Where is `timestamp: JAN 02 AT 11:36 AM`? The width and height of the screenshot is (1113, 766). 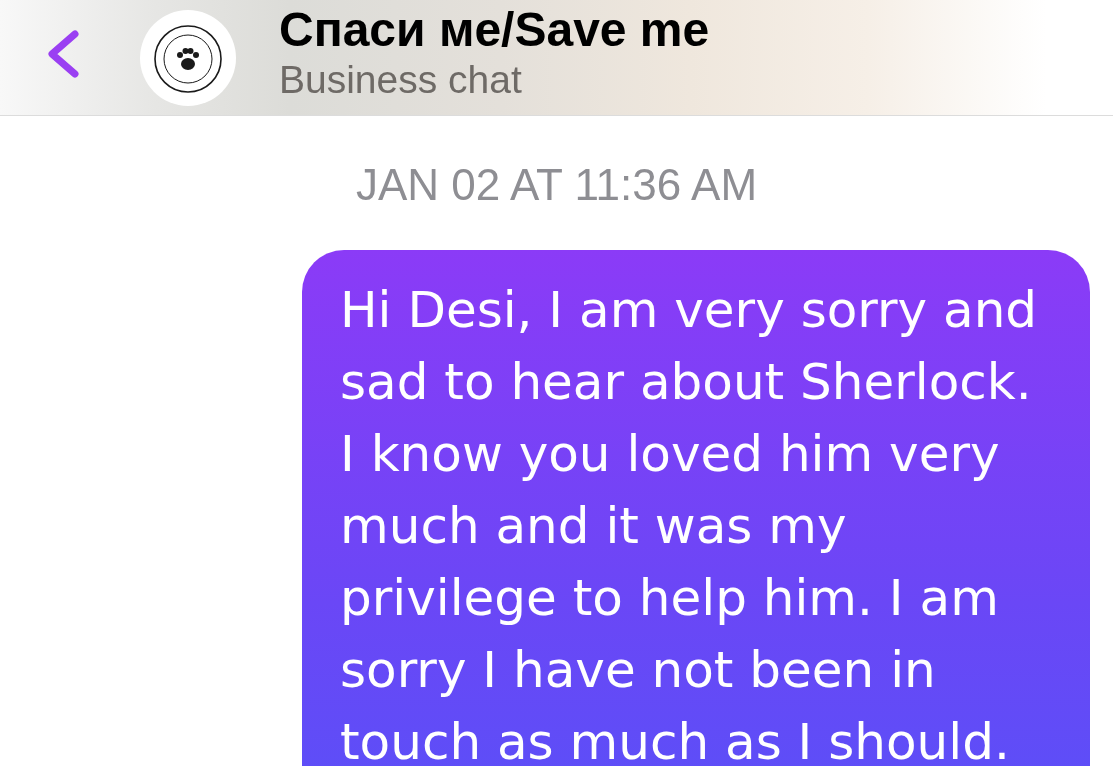
timestamp: JAN 02 AT 11:36 AM is located at coordinates (556, 185).